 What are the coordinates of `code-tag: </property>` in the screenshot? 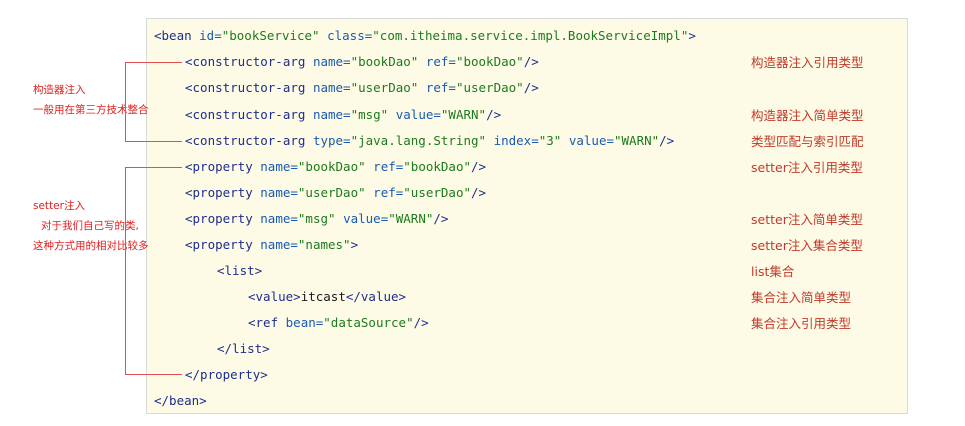 It's located at (226, 374).